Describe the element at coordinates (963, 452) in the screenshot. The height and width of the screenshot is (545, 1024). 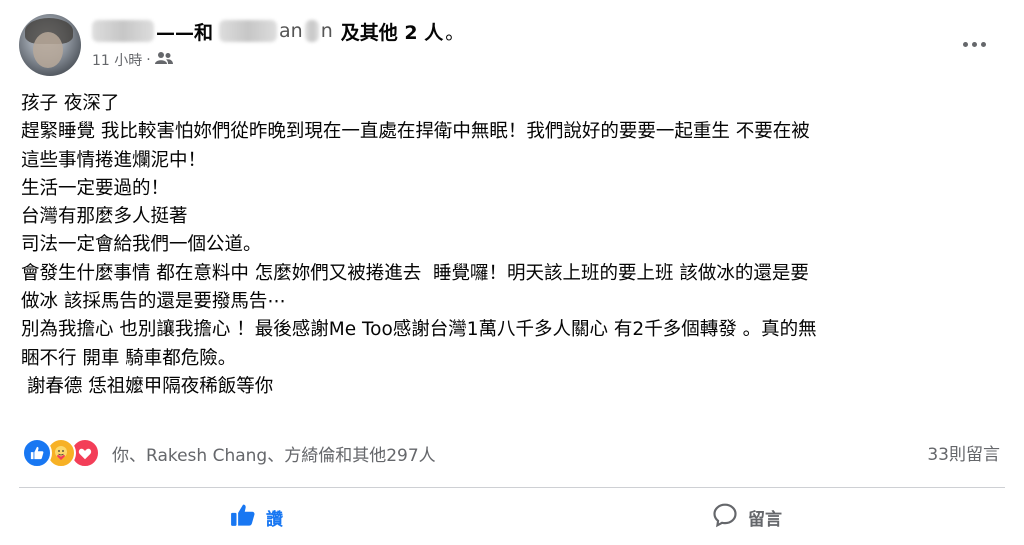
I see `comments-count-link: 33則留言` at that location.